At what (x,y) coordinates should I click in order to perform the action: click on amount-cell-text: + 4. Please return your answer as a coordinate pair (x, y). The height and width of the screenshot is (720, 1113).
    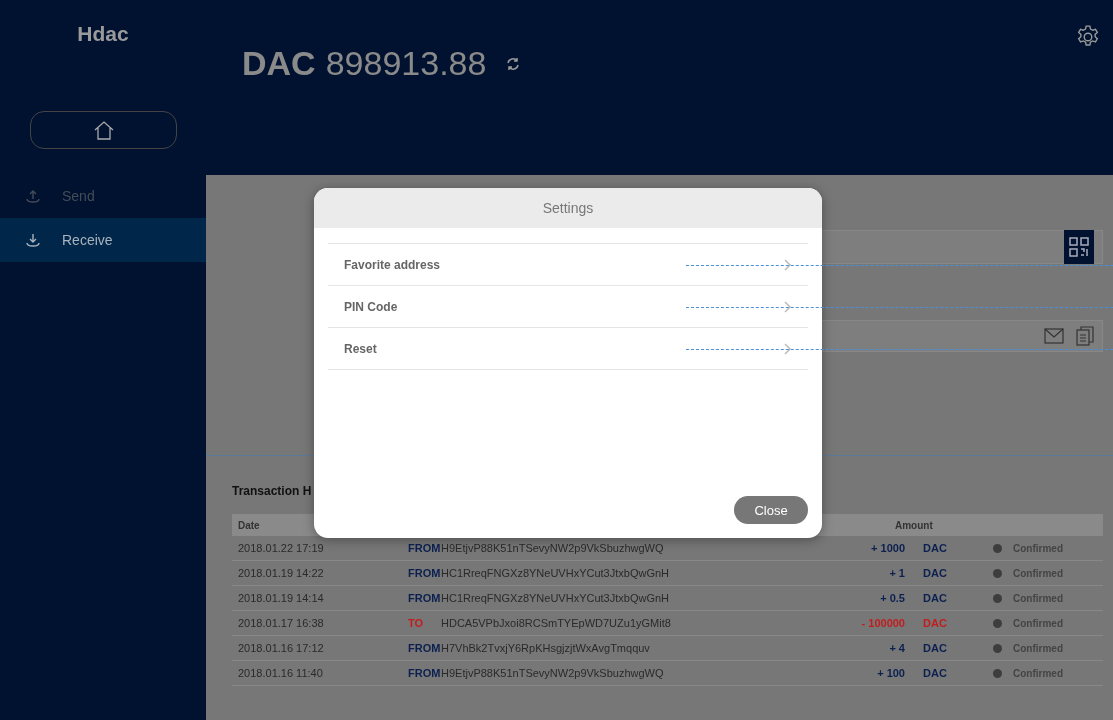
    Looking at the image, I should click on (897, 648).